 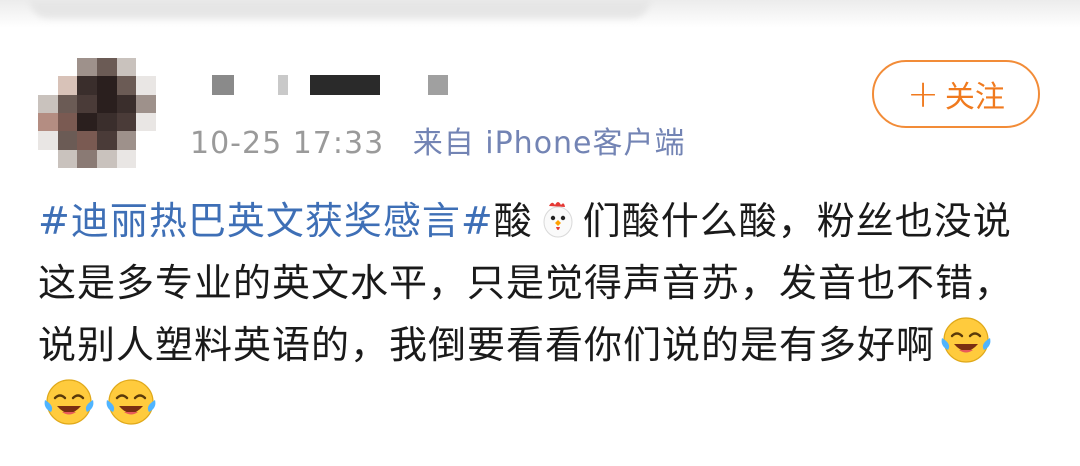 I want to click on post-time: 10-25 17:33, so click(x=287, y=143).